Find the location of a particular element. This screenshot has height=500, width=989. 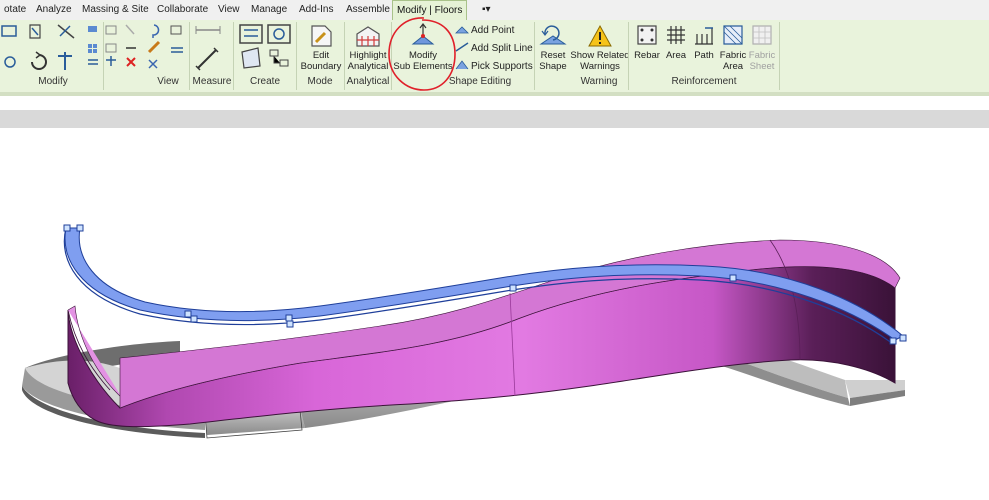

area-button: Area is located at coordinates (676, 55).